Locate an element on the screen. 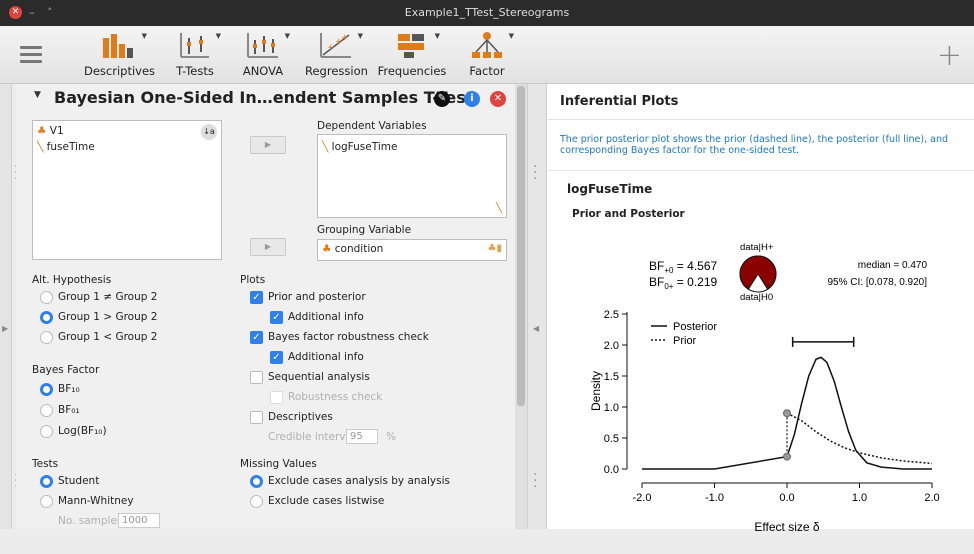 This screenshot has width=974, height=554. ci-text: 95% CI: [0.078, 0.920] is located at coordinates (877, 282).